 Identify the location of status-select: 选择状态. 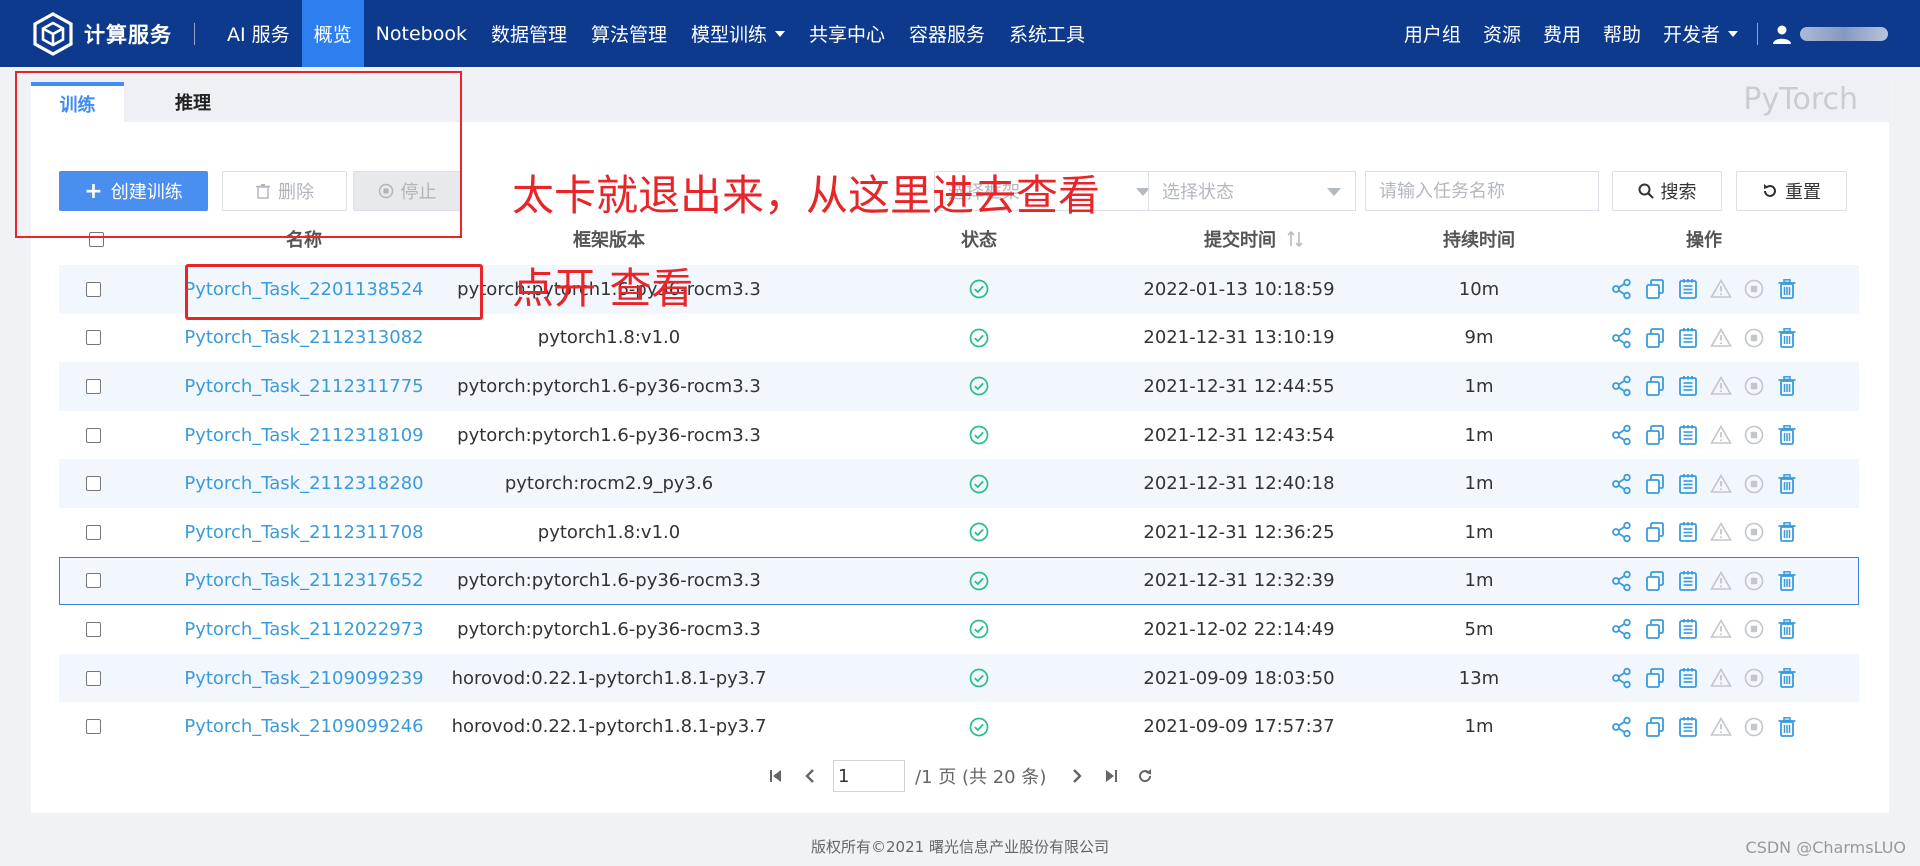
(1252, 191).